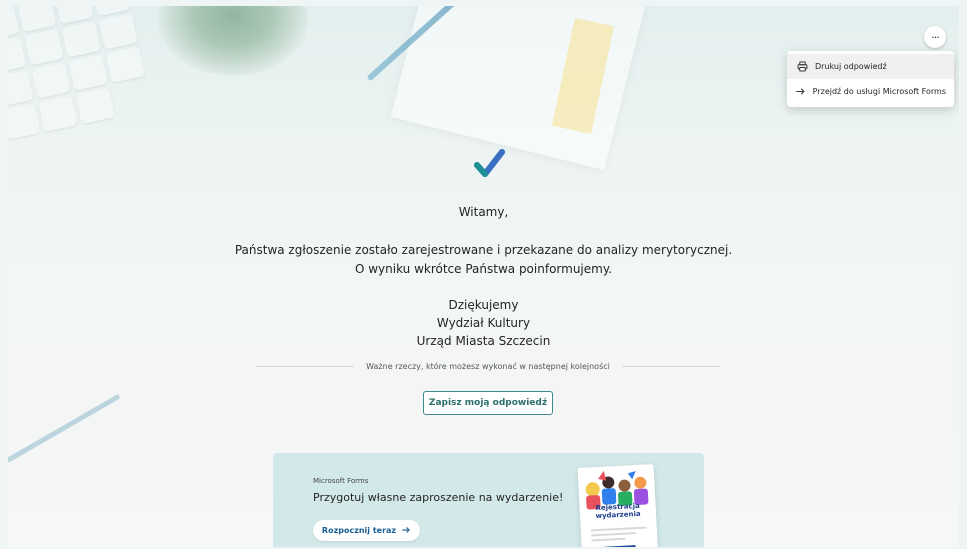 The width and height of the screenshot is (967, 549). I want to click on checkmark-icon, so click(489, 163).